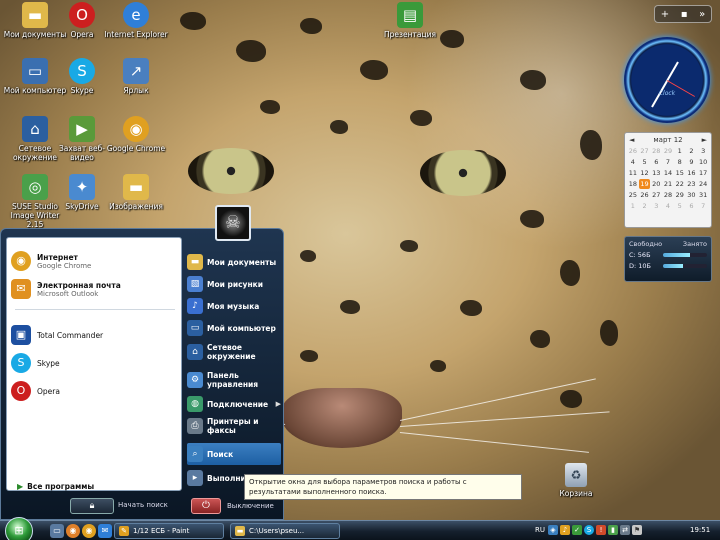 The width and height of the screenshot is (720, 540). I want to click on calendar-day: 19, so click(644, 184).